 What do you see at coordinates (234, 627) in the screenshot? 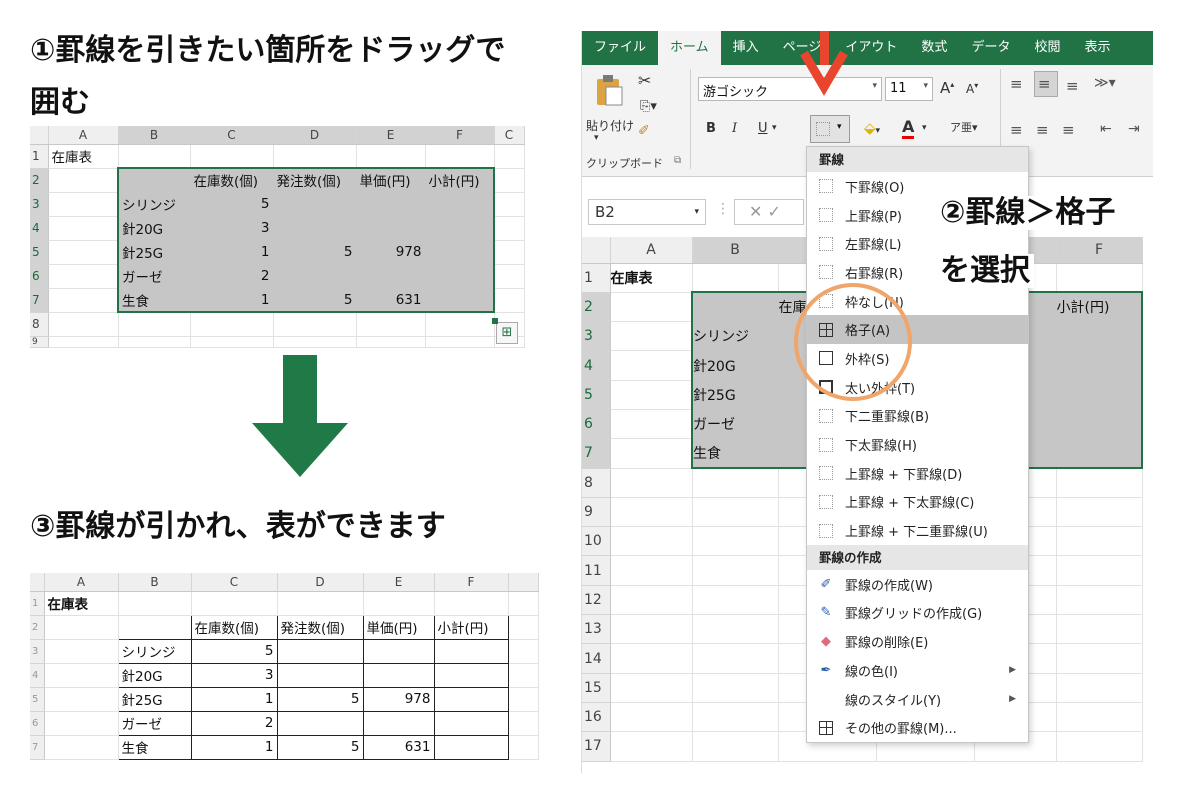
I see `cell-c: 在庫数(個)` at bounding box center [234, 627].